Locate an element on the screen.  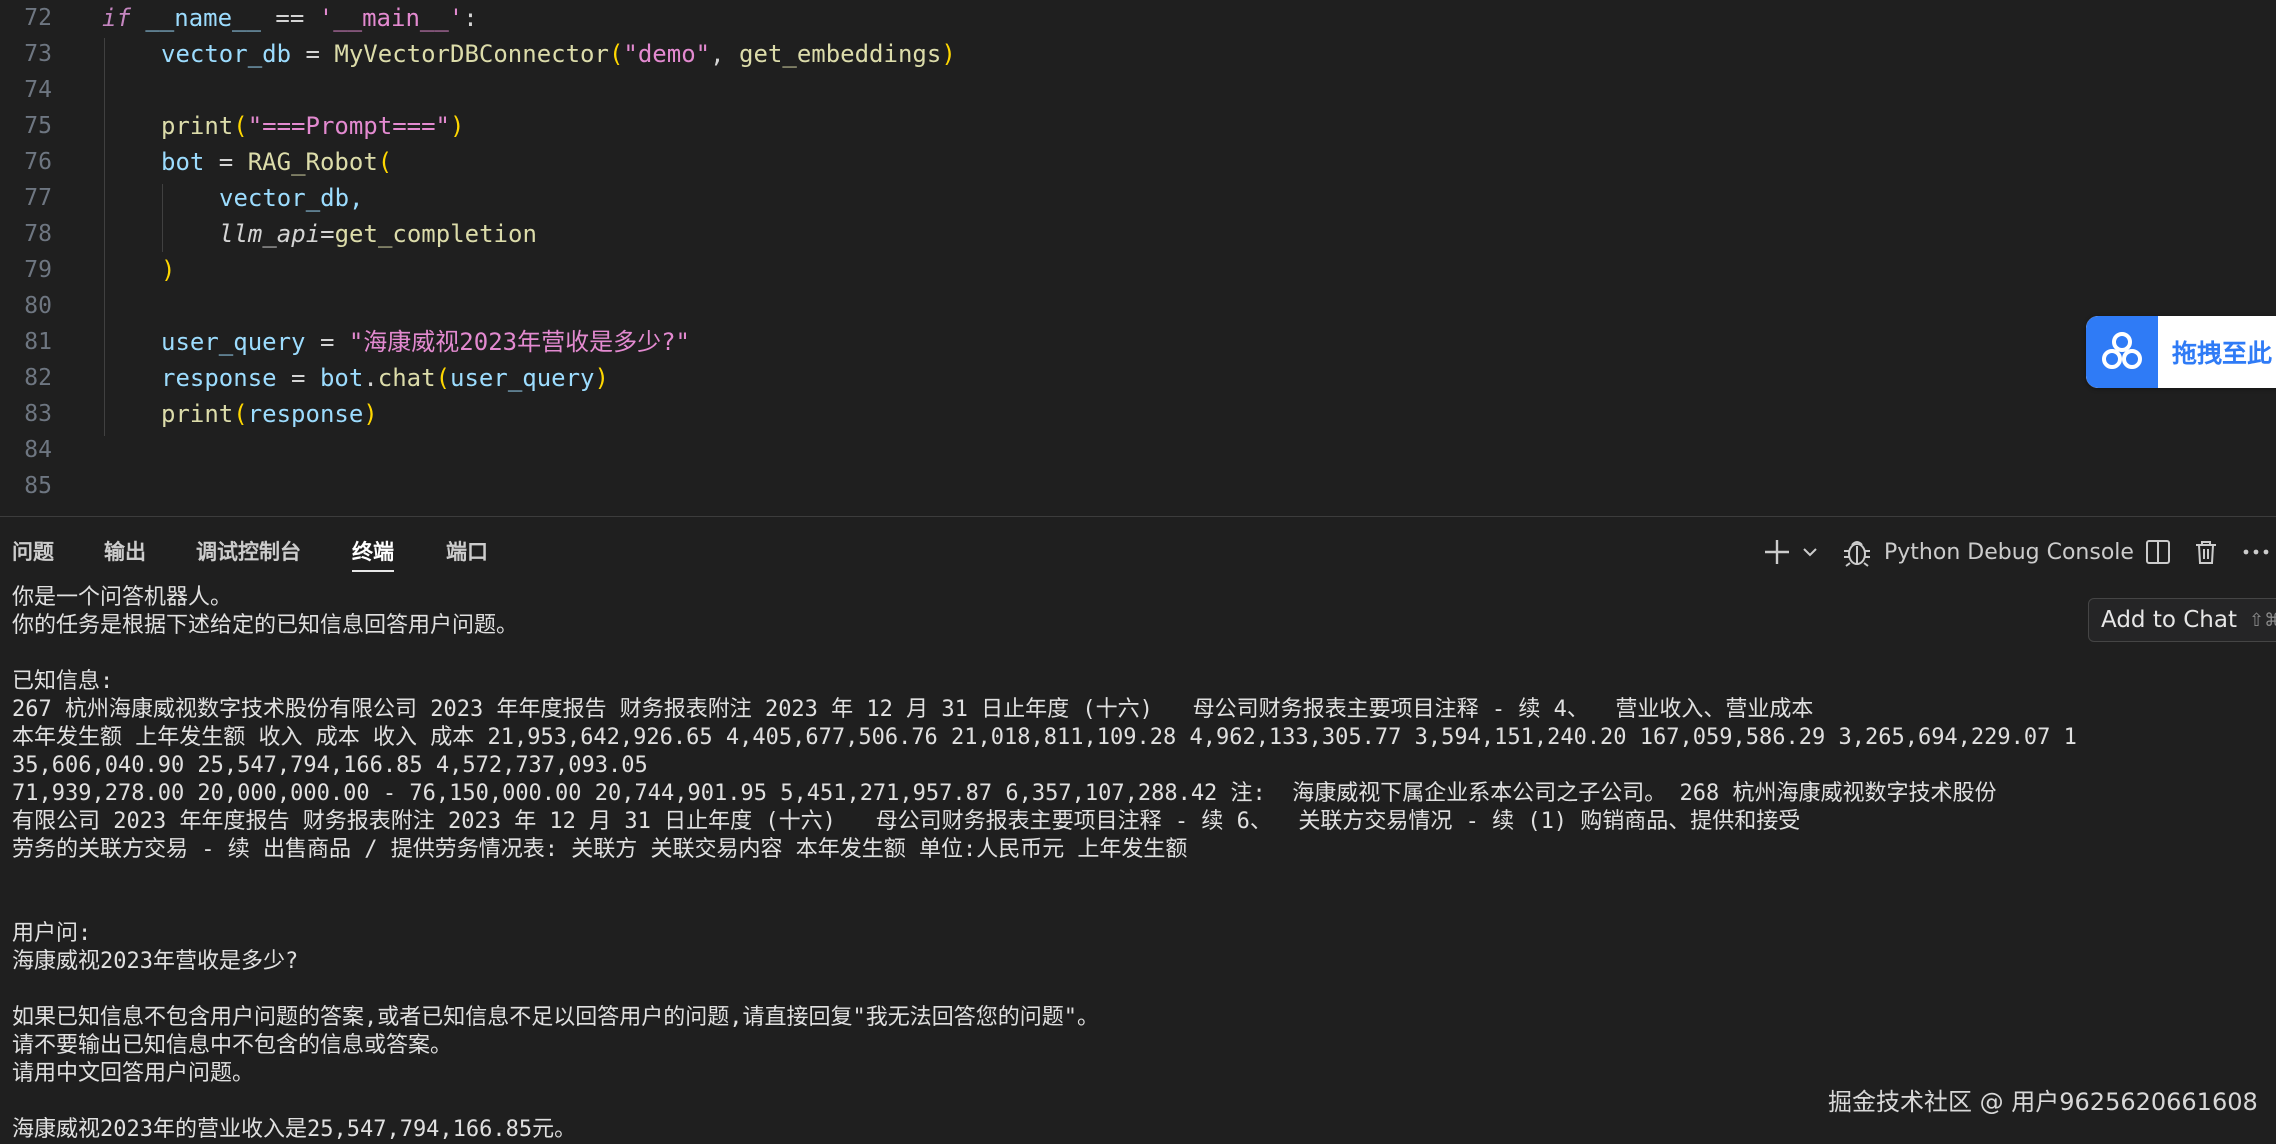
more-actions-button is located at coordinates (2256, 552).